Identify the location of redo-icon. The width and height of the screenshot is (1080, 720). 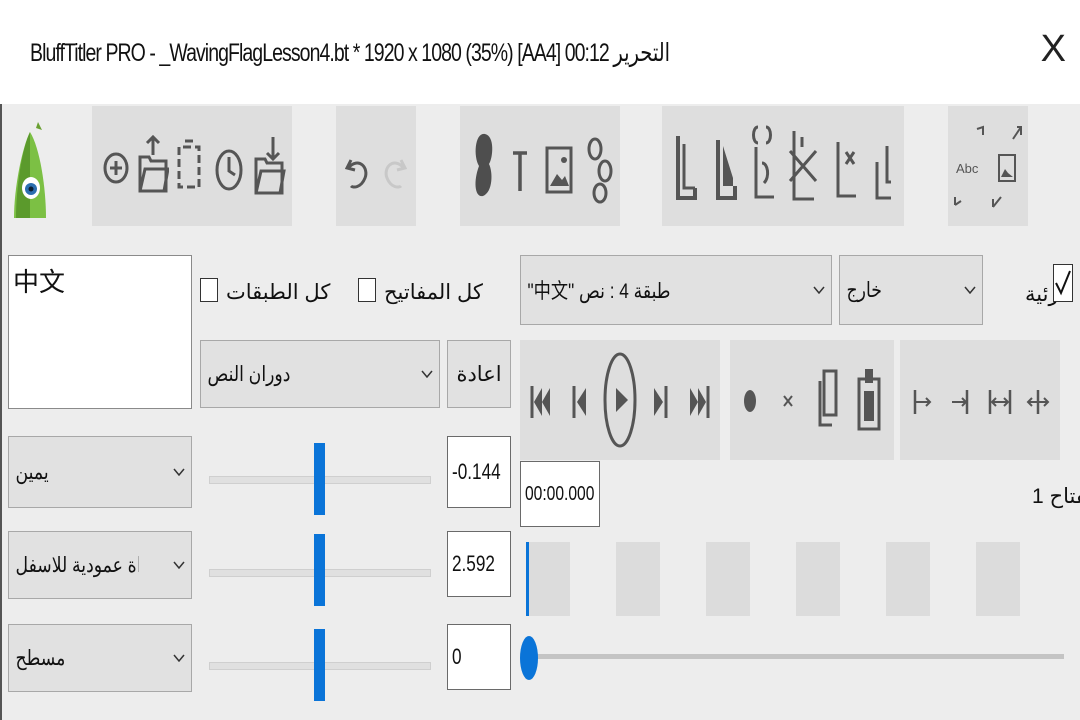
(395, 171).